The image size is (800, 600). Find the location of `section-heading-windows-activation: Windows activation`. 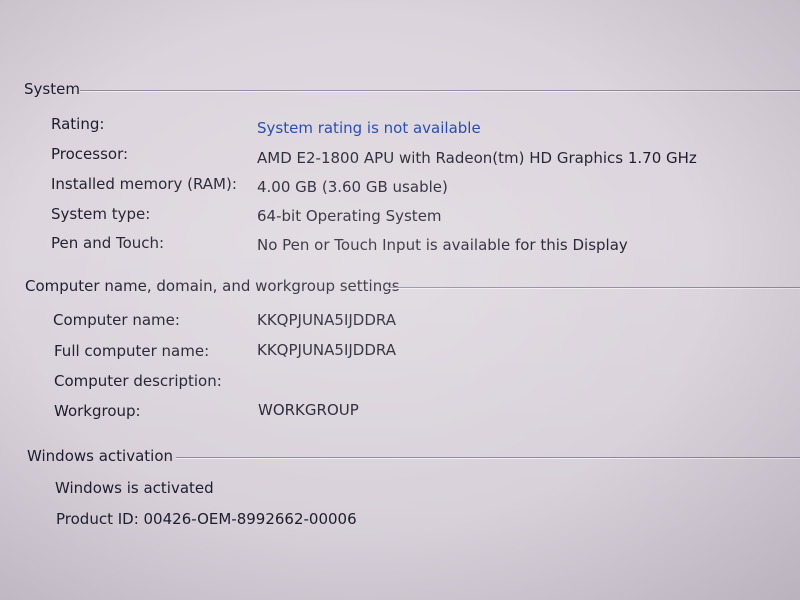

section-heading-windows-activation: Windows activation is located at coordinates (100, 456).